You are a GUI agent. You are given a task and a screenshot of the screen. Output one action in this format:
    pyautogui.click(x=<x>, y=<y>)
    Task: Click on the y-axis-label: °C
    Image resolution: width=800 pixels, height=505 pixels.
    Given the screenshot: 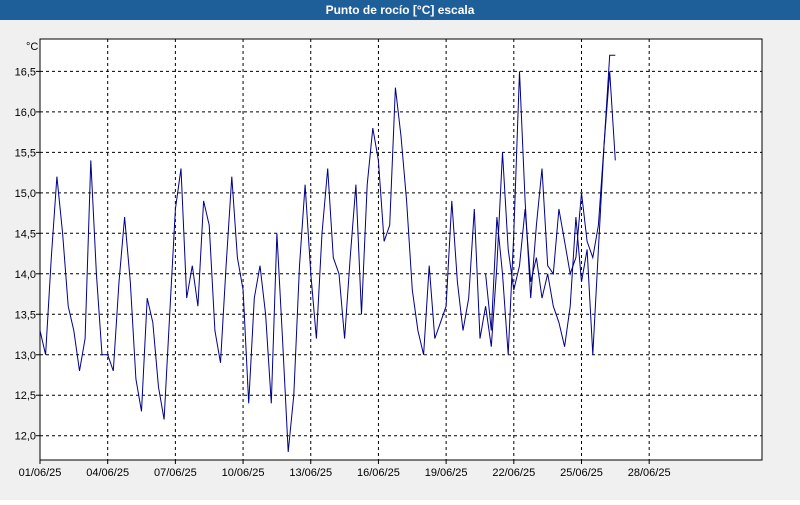 What is the action you would take?
    pyautogui.click(x=32, y=47)
    